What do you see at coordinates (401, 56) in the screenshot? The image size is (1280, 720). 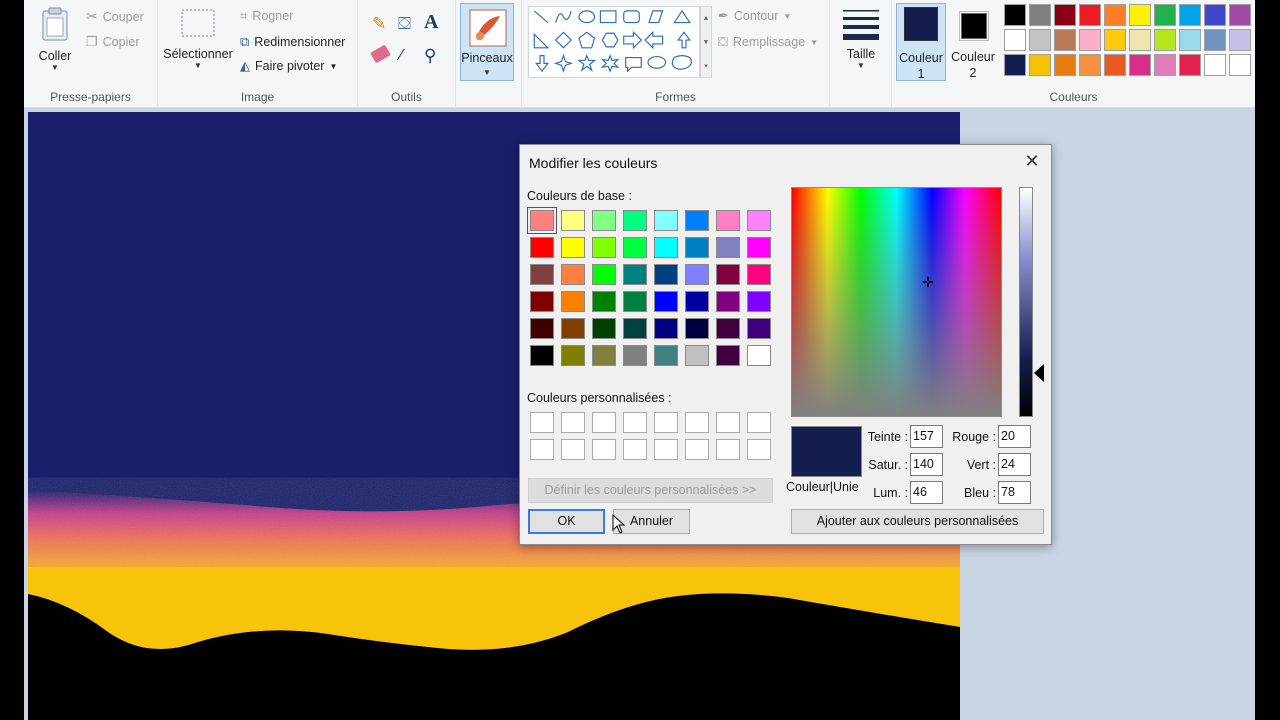 I see `color-picker-icon: ⁄` at bounding box center [401, 56].